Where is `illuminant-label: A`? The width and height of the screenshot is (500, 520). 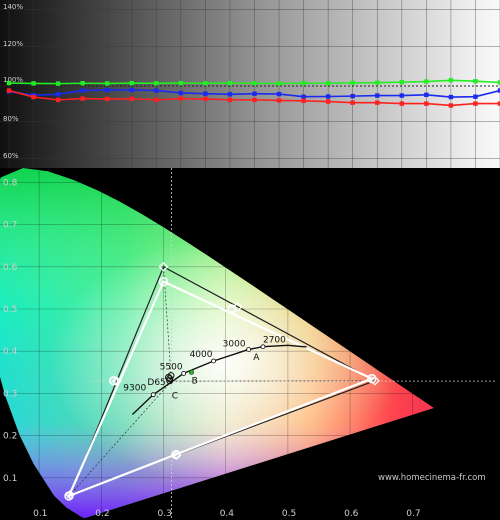
illuminant-label: A is located at coordinates (256, 358).